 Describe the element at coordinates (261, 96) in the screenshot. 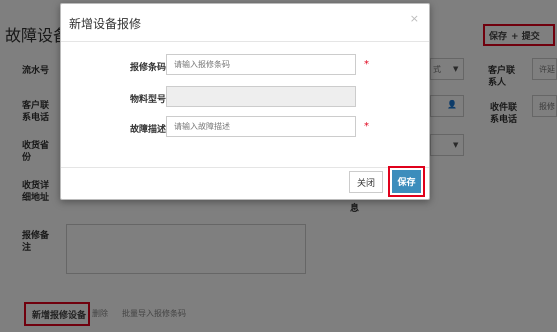

I see `material-model-input` at that location.